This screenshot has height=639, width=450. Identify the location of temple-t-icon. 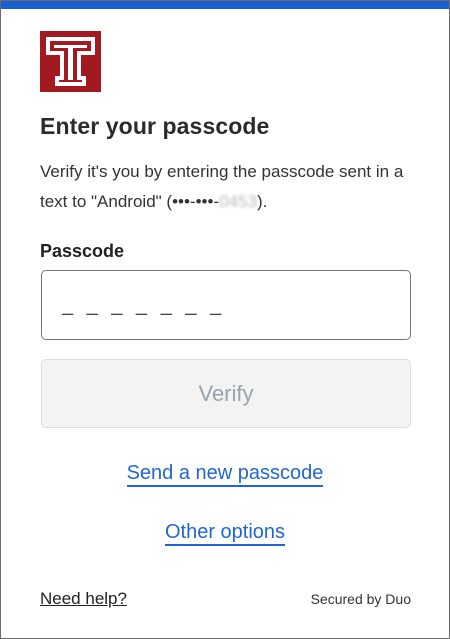
(70, 61).